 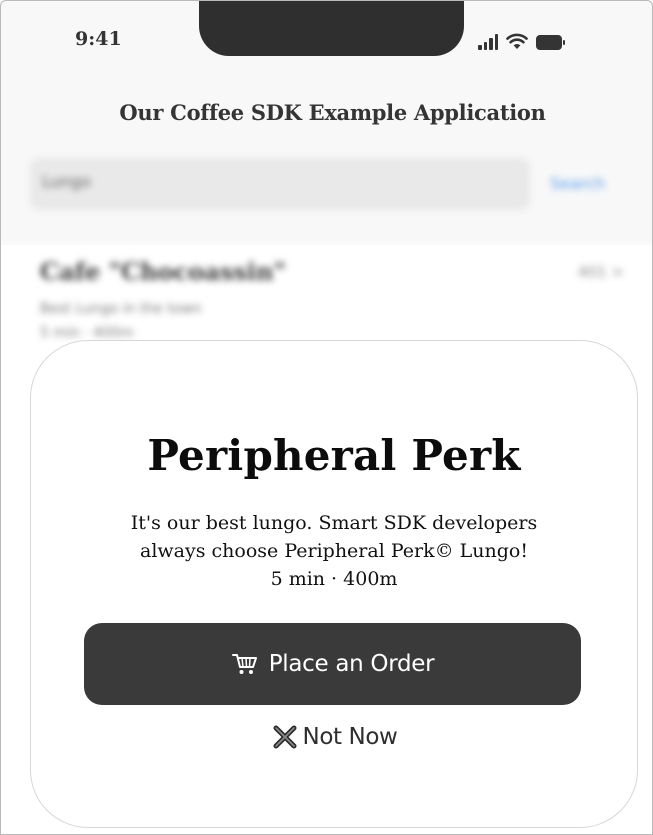 I want to click on sheet-description-line: always choose Peripheral Perk© Lungo!, so click(x=334, y=551).